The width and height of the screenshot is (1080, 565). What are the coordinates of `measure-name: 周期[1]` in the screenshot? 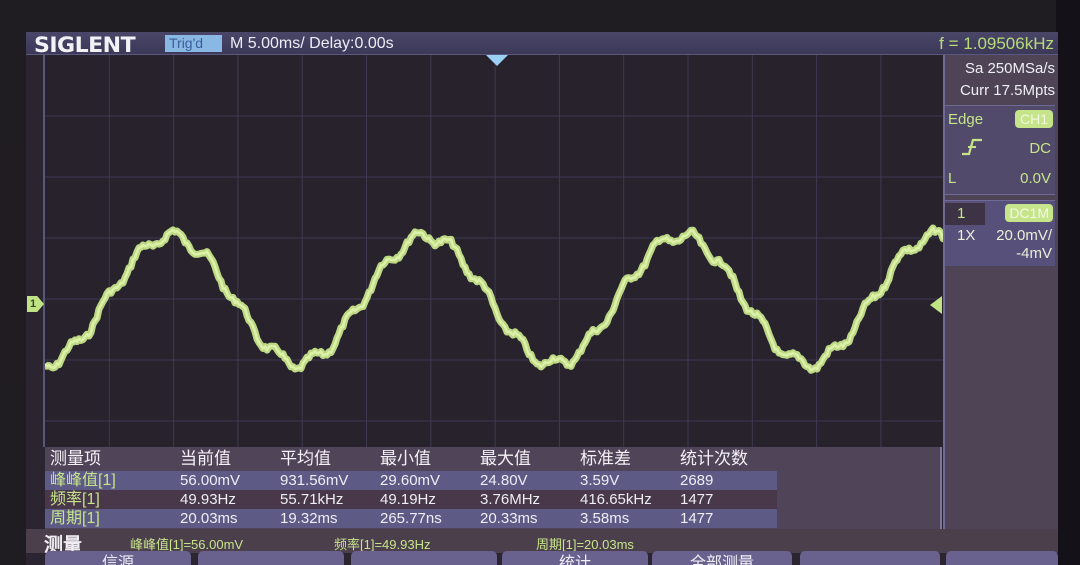 It's located at (75, 518).